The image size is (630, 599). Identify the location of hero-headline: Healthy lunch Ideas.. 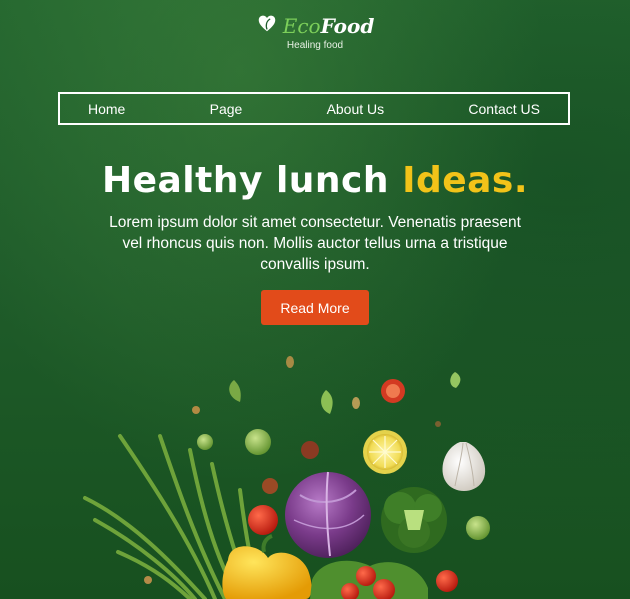
(315, 180).